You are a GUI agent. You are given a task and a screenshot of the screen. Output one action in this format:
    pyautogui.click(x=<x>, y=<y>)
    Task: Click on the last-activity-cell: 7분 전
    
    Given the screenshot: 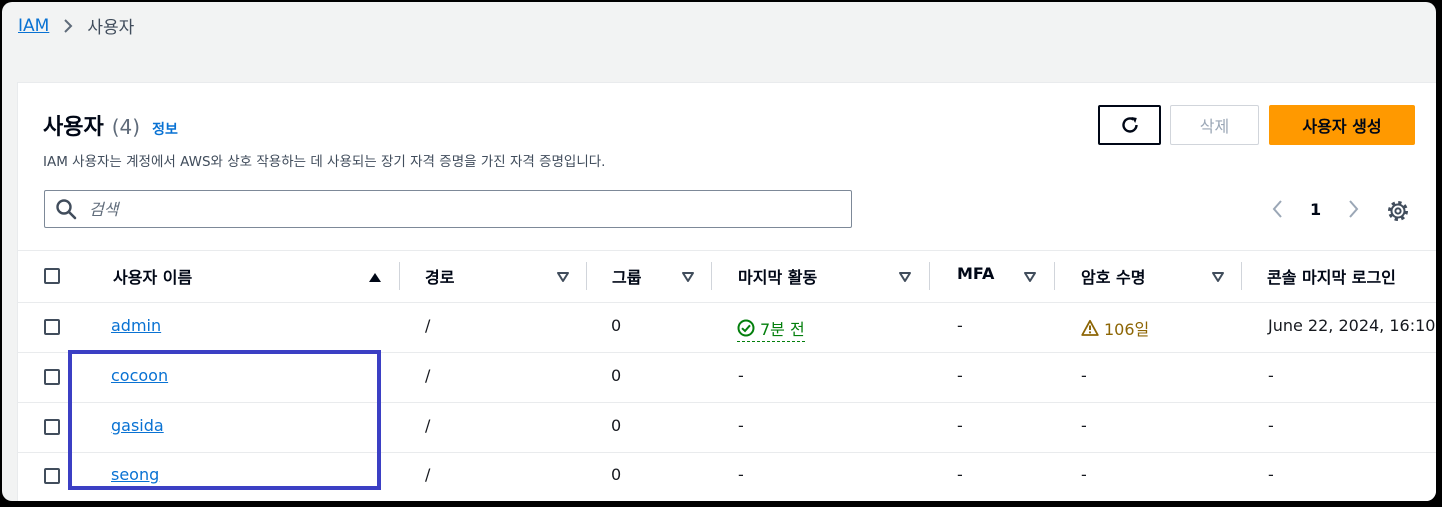 What is the action you would take?
    pyautogui.click(x=771, y=329)
    